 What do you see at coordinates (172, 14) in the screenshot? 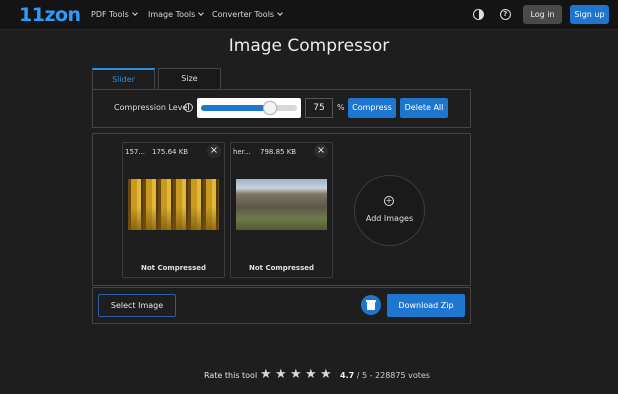
I see `nav-image-tools-label: Image Tools` at bounding box center [172, 14].